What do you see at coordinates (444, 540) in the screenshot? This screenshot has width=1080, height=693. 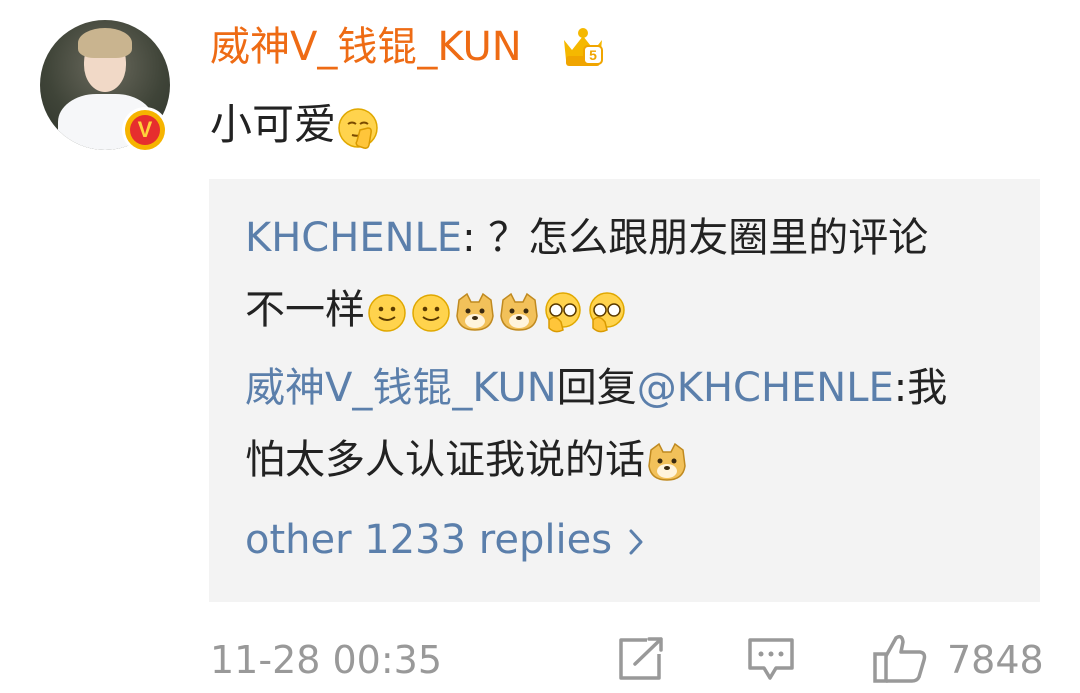 I see `more-replies-link: other 1233 replies` at bounding box center [444, 540].